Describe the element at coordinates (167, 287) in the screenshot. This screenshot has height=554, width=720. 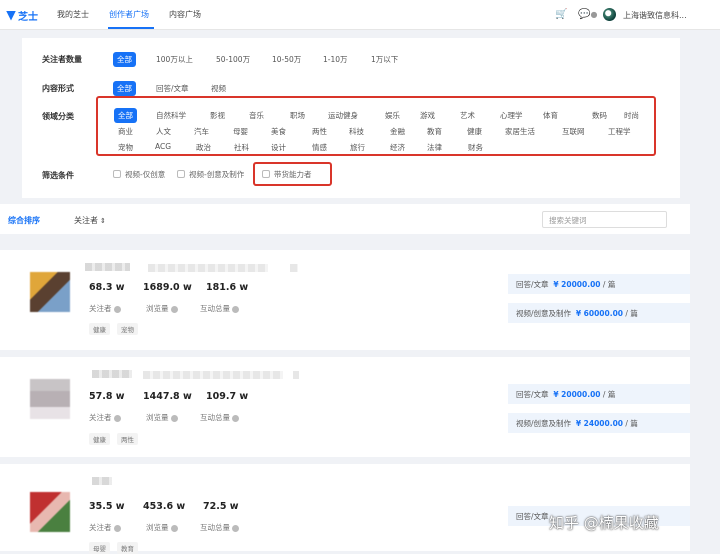
I see `views-value: 1689.0 w` at that location.